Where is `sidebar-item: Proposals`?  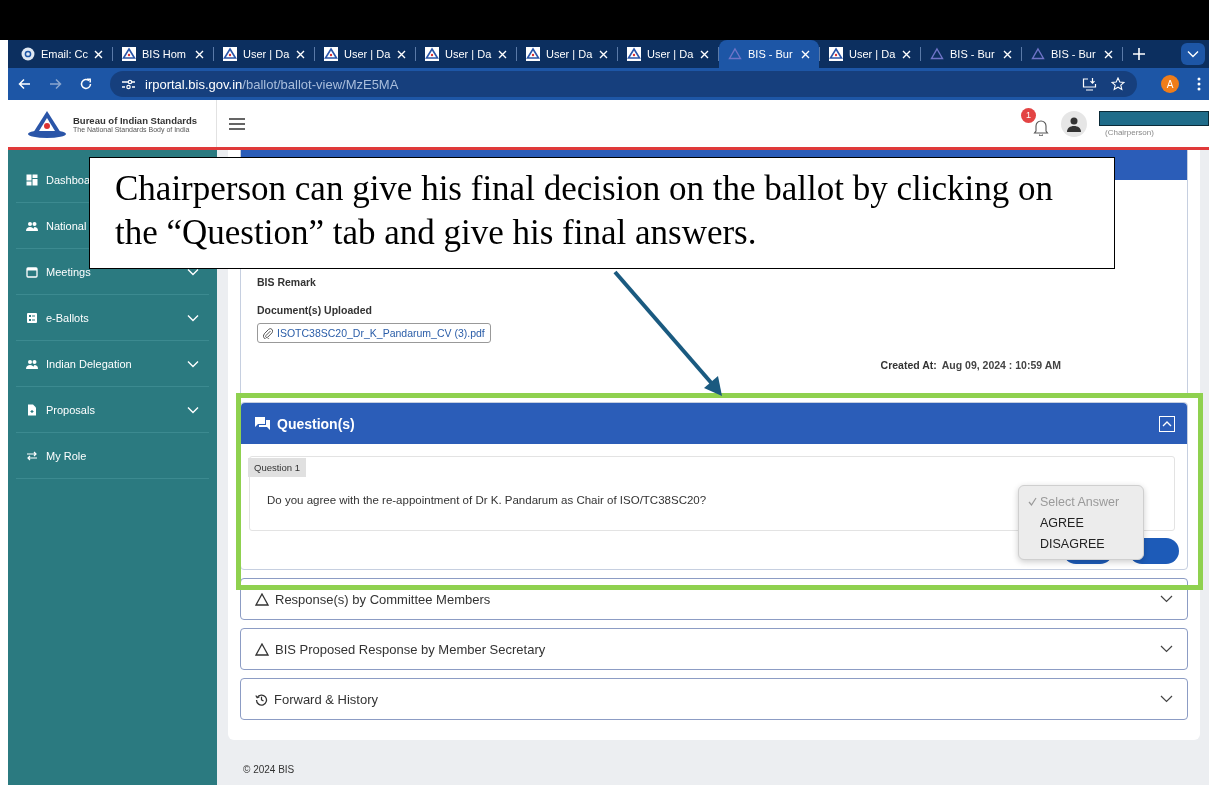
sidebar-item: Proposals is located at coordinates (112, 410).